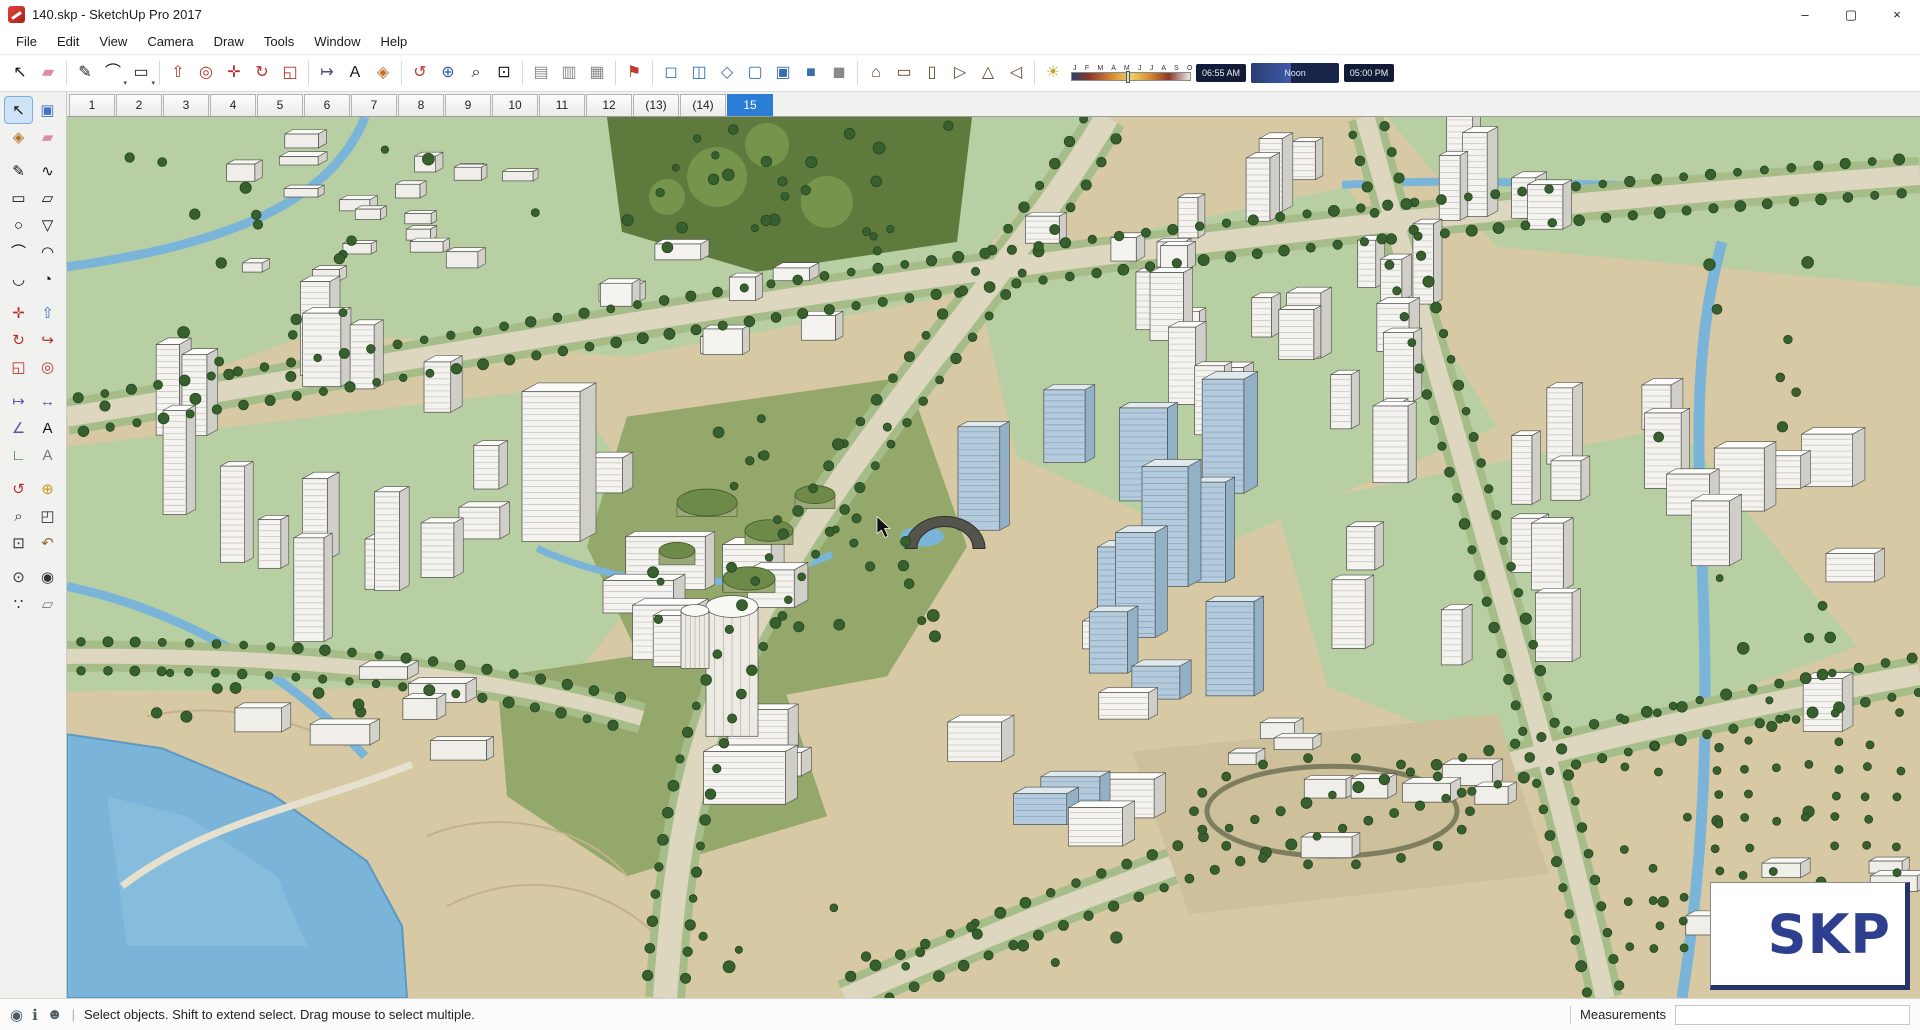 This screenshot has height=1030, width=1920. I want to click on style-back-edges-button: ◫, so click(699, 73).